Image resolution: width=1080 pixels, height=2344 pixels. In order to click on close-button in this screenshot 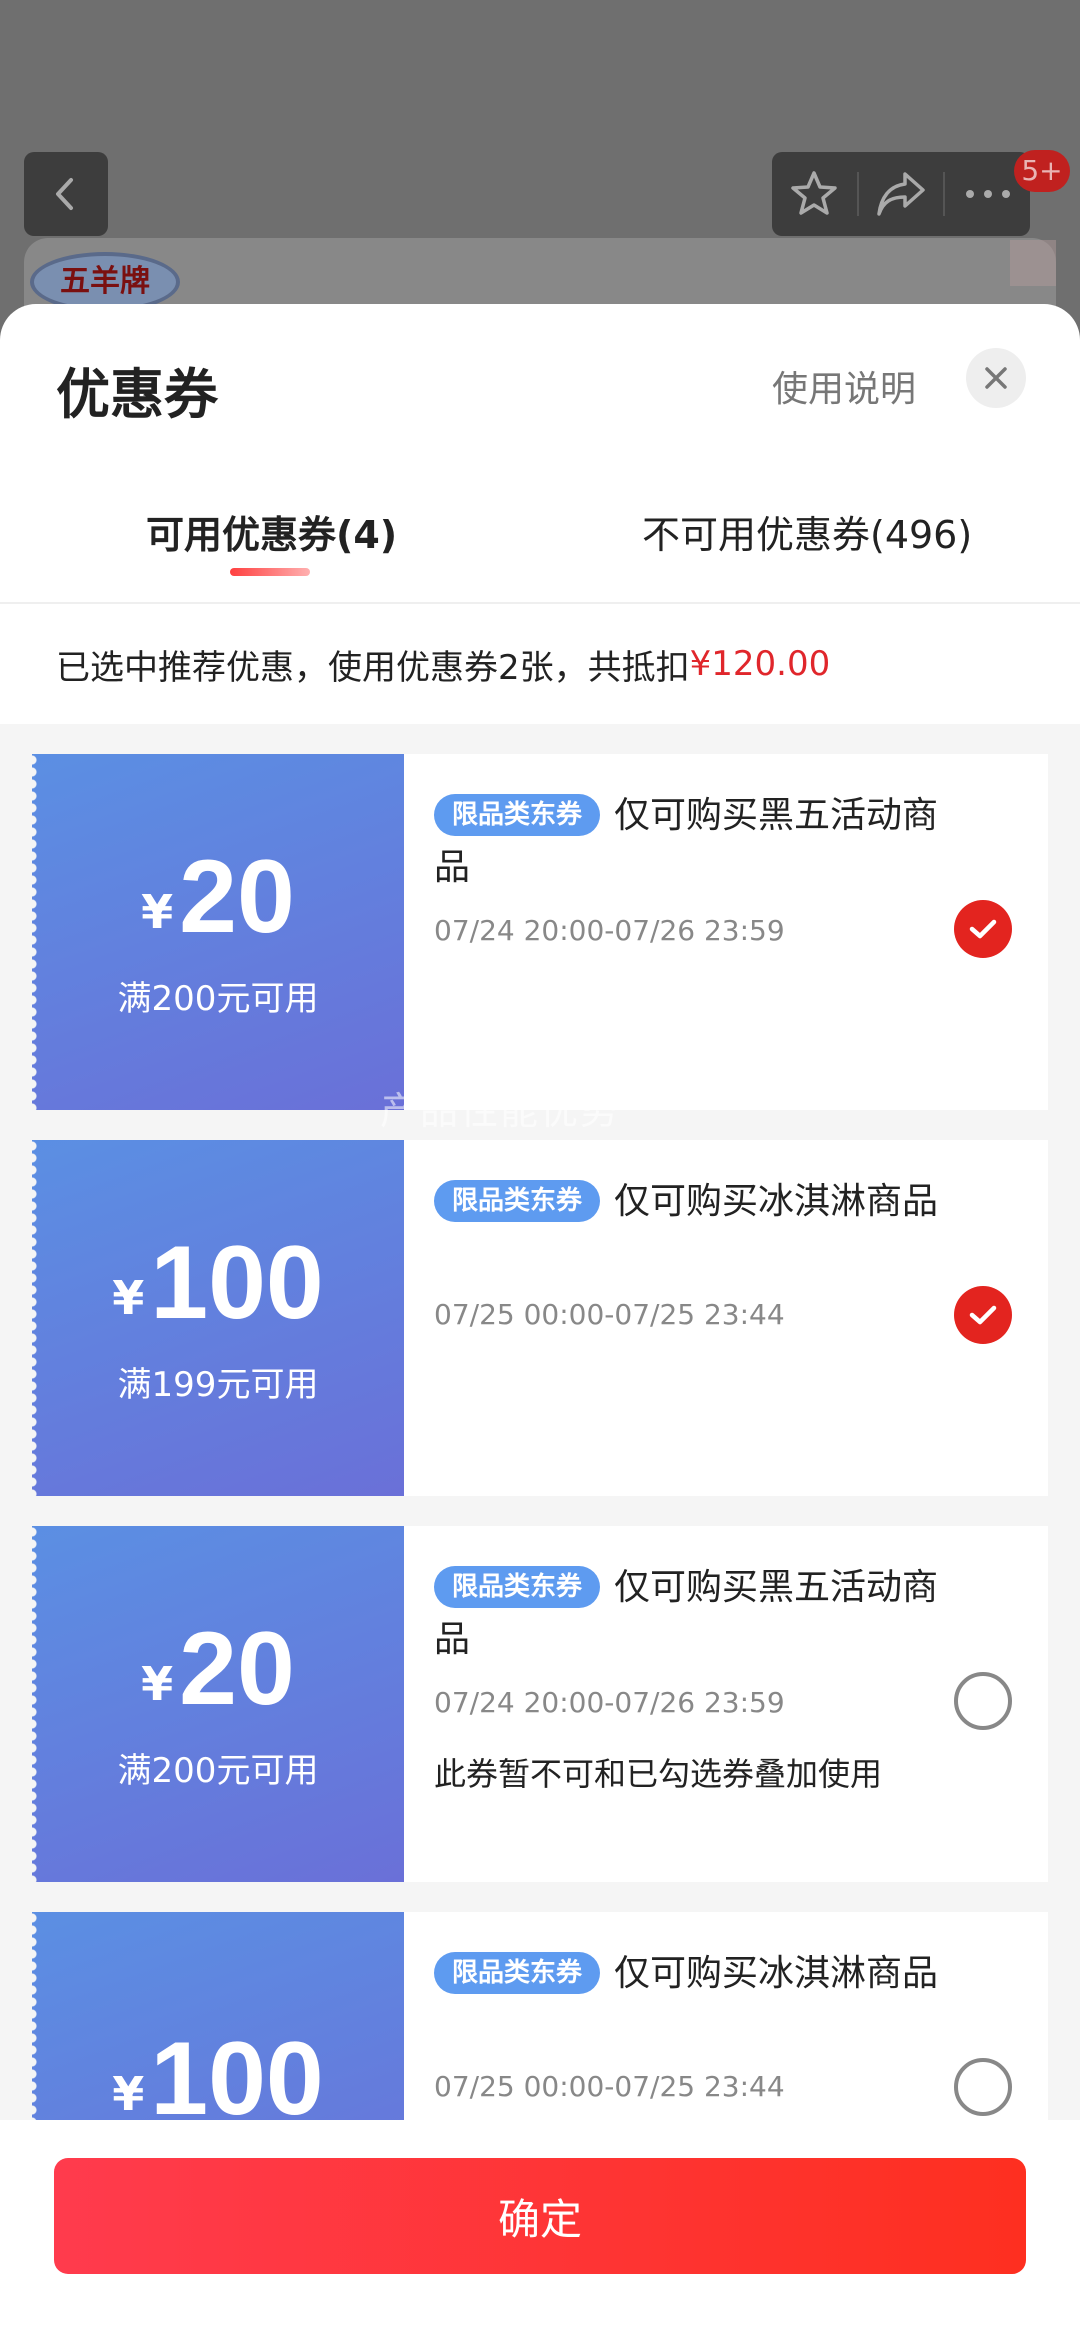, I will do `click(996, 378)`.